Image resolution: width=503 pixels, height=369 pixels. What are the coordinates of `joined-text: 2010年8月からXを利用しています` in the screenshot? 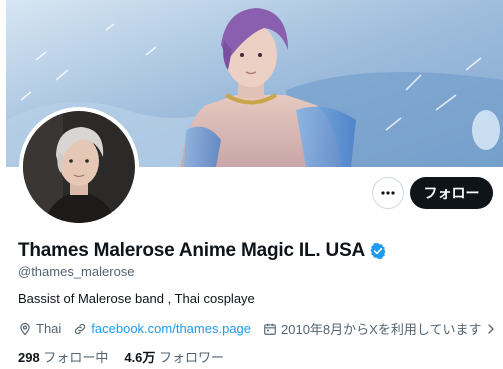 It's located at (381, 329).